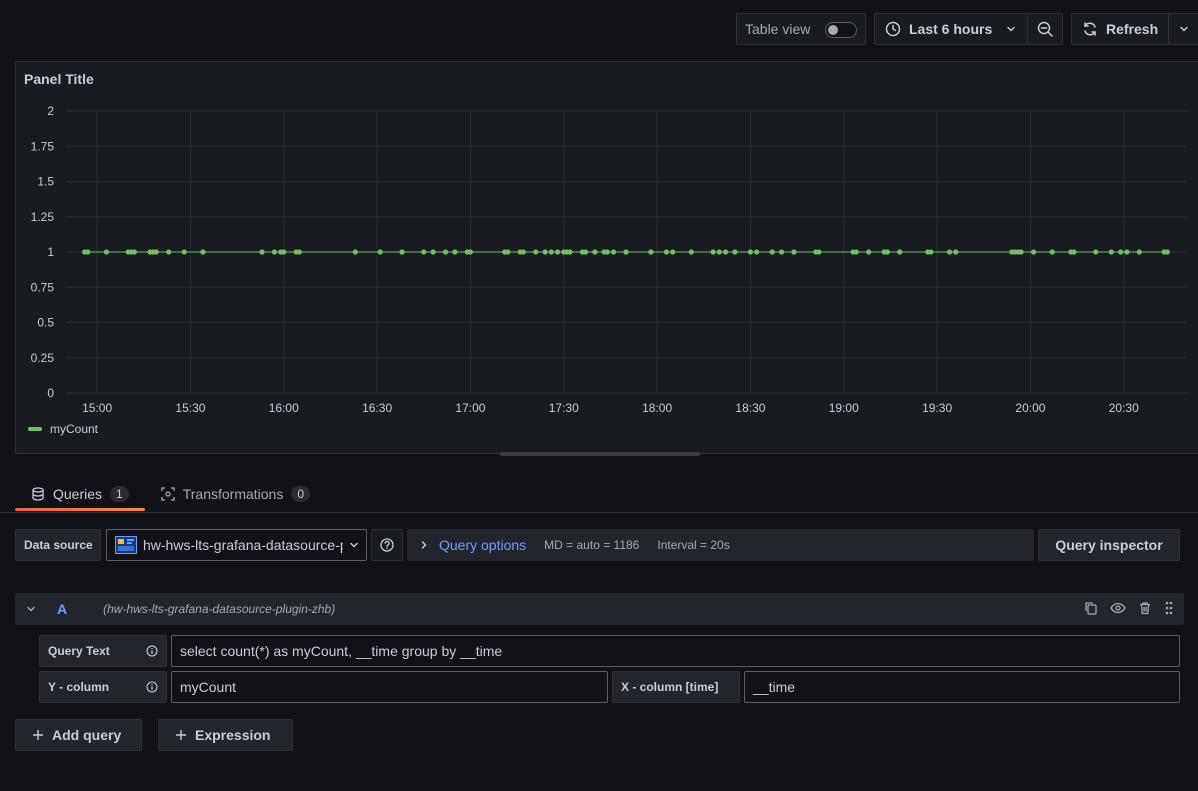  What do you see at coordinates (1120, 29) in the screenshot?
I see `refresh-button: Refresh` at bounding box center [1120, 29].